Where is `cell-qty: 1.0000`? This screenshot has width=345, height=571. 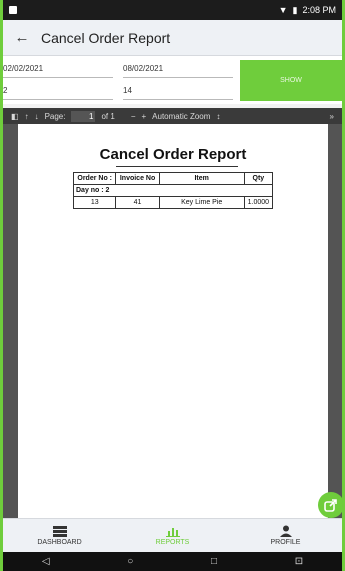
cell-qty: 1.0000 is located at coordinates (258, 202).